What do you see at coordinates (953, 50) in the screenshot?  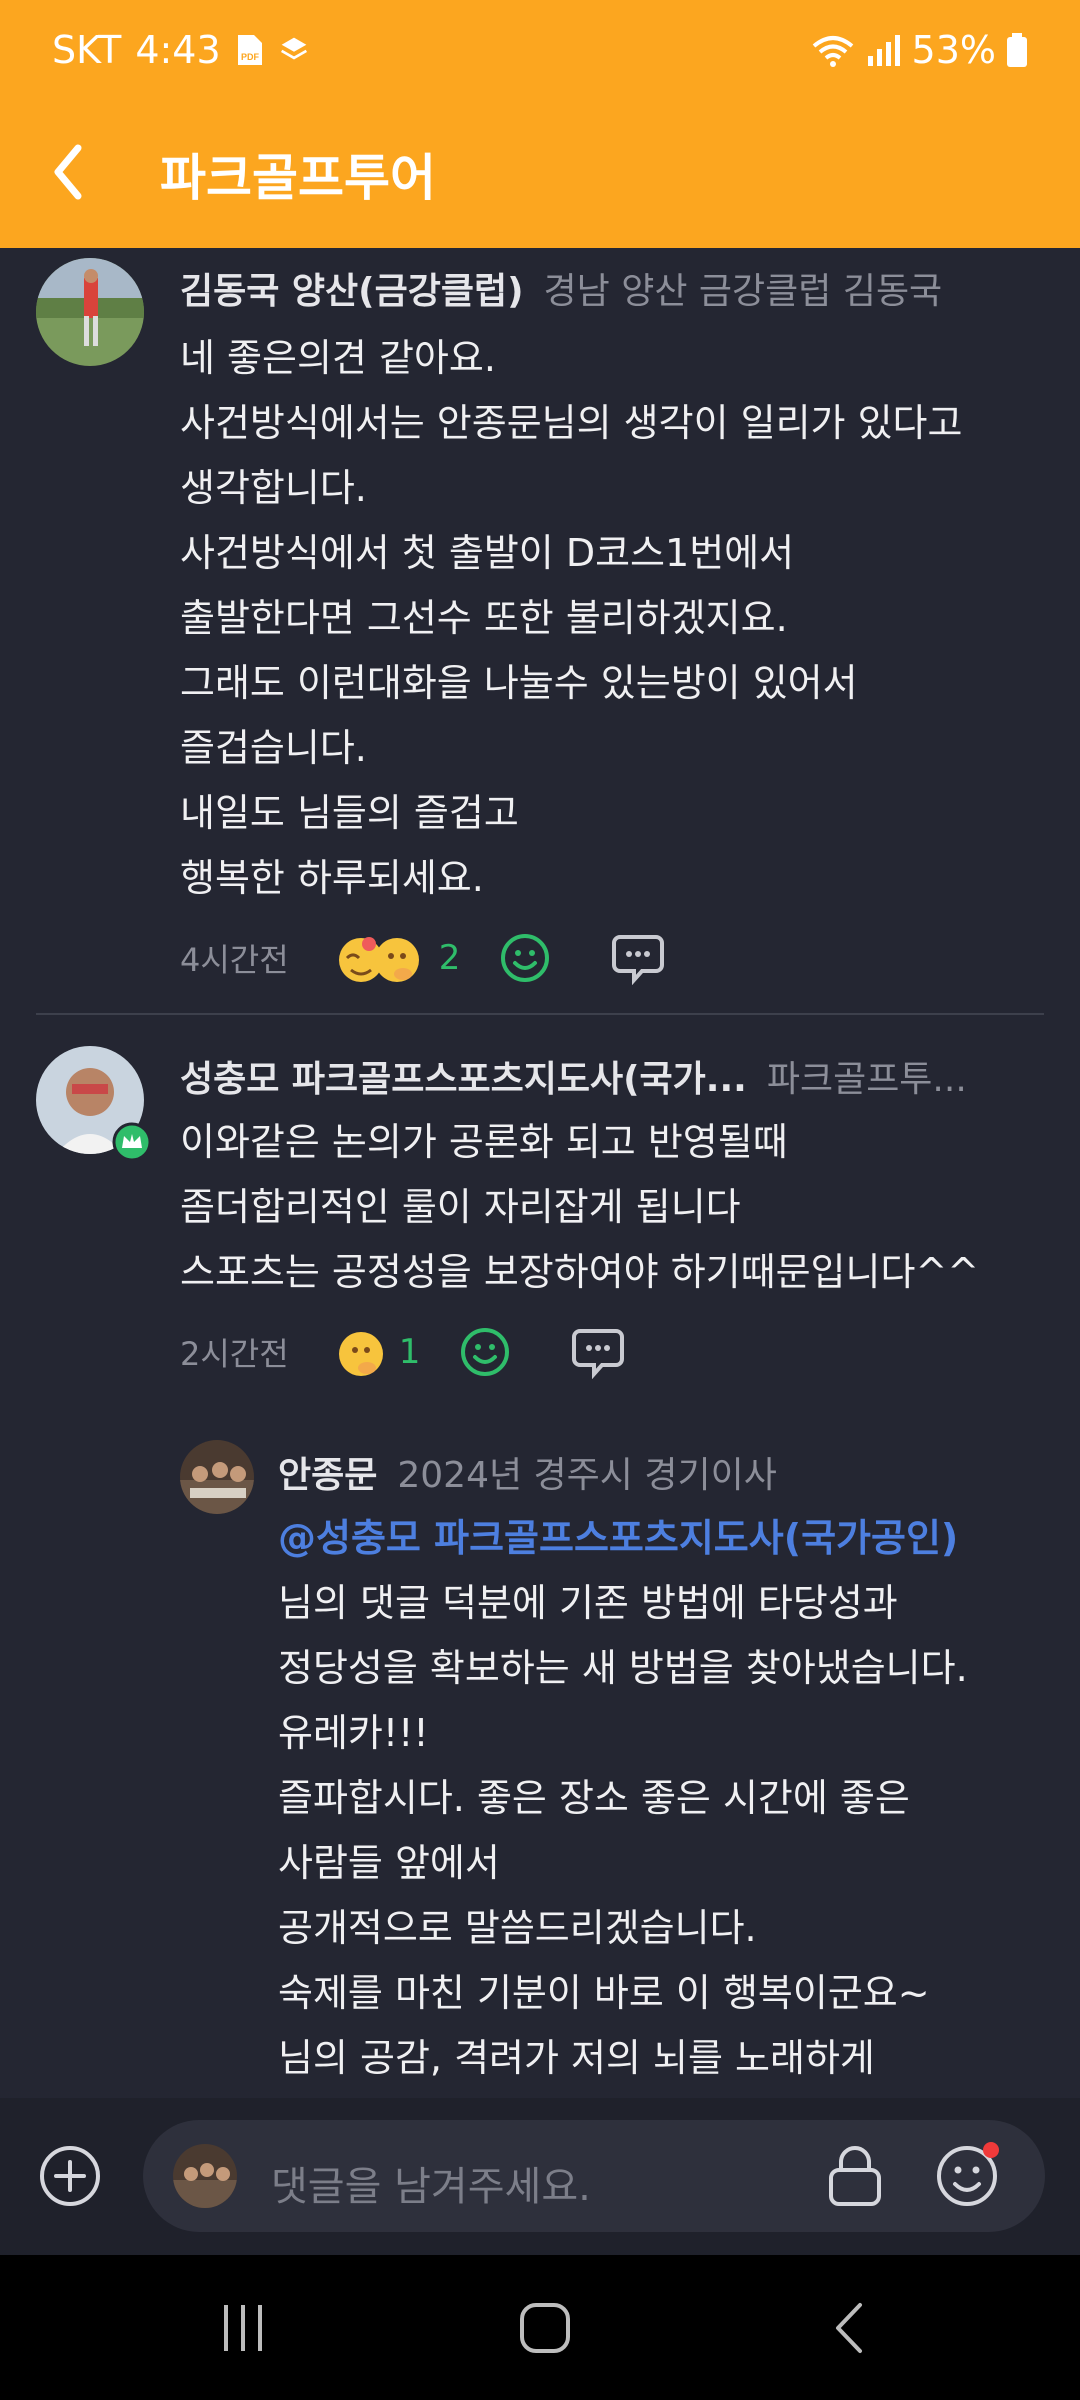 I see `battery-percent: 53%` at bounding box center [953, 50].